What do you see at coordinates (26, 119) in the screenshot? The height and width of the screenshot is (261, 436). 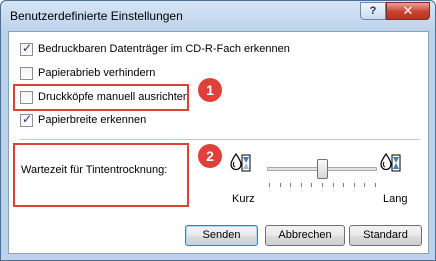 I see `checkbox-detect-paper-width` at bounding box center [26, 119].